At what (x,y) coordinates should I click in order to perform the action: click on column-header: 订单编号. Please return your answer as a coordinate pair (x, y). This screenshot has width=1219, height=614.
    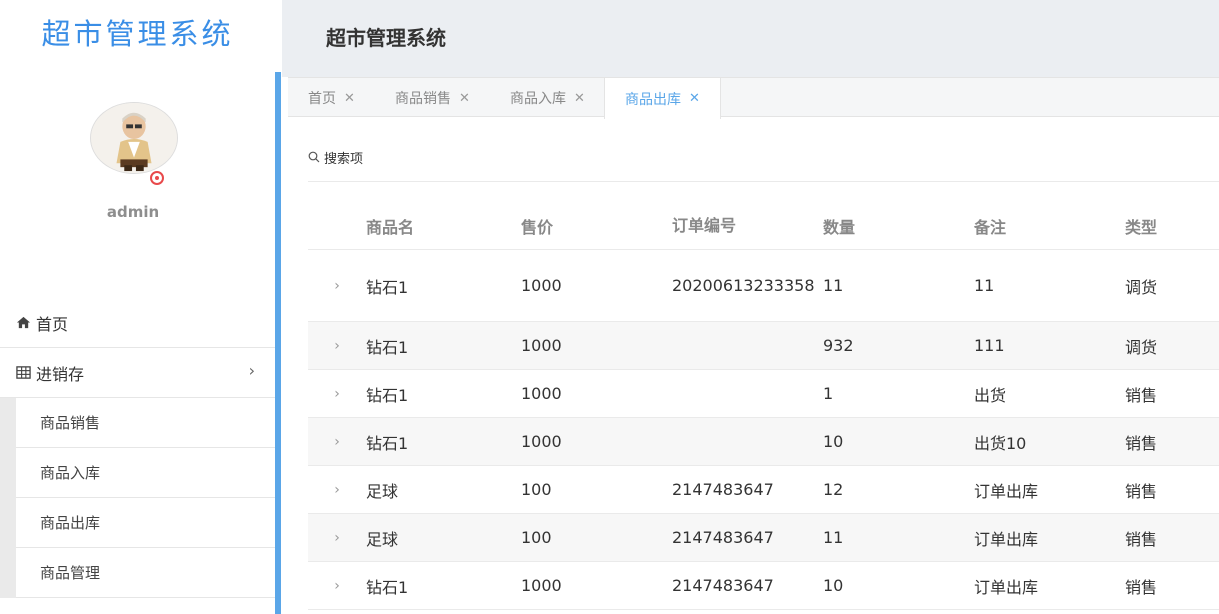
    Looking at the image, I should click on (747, 226).